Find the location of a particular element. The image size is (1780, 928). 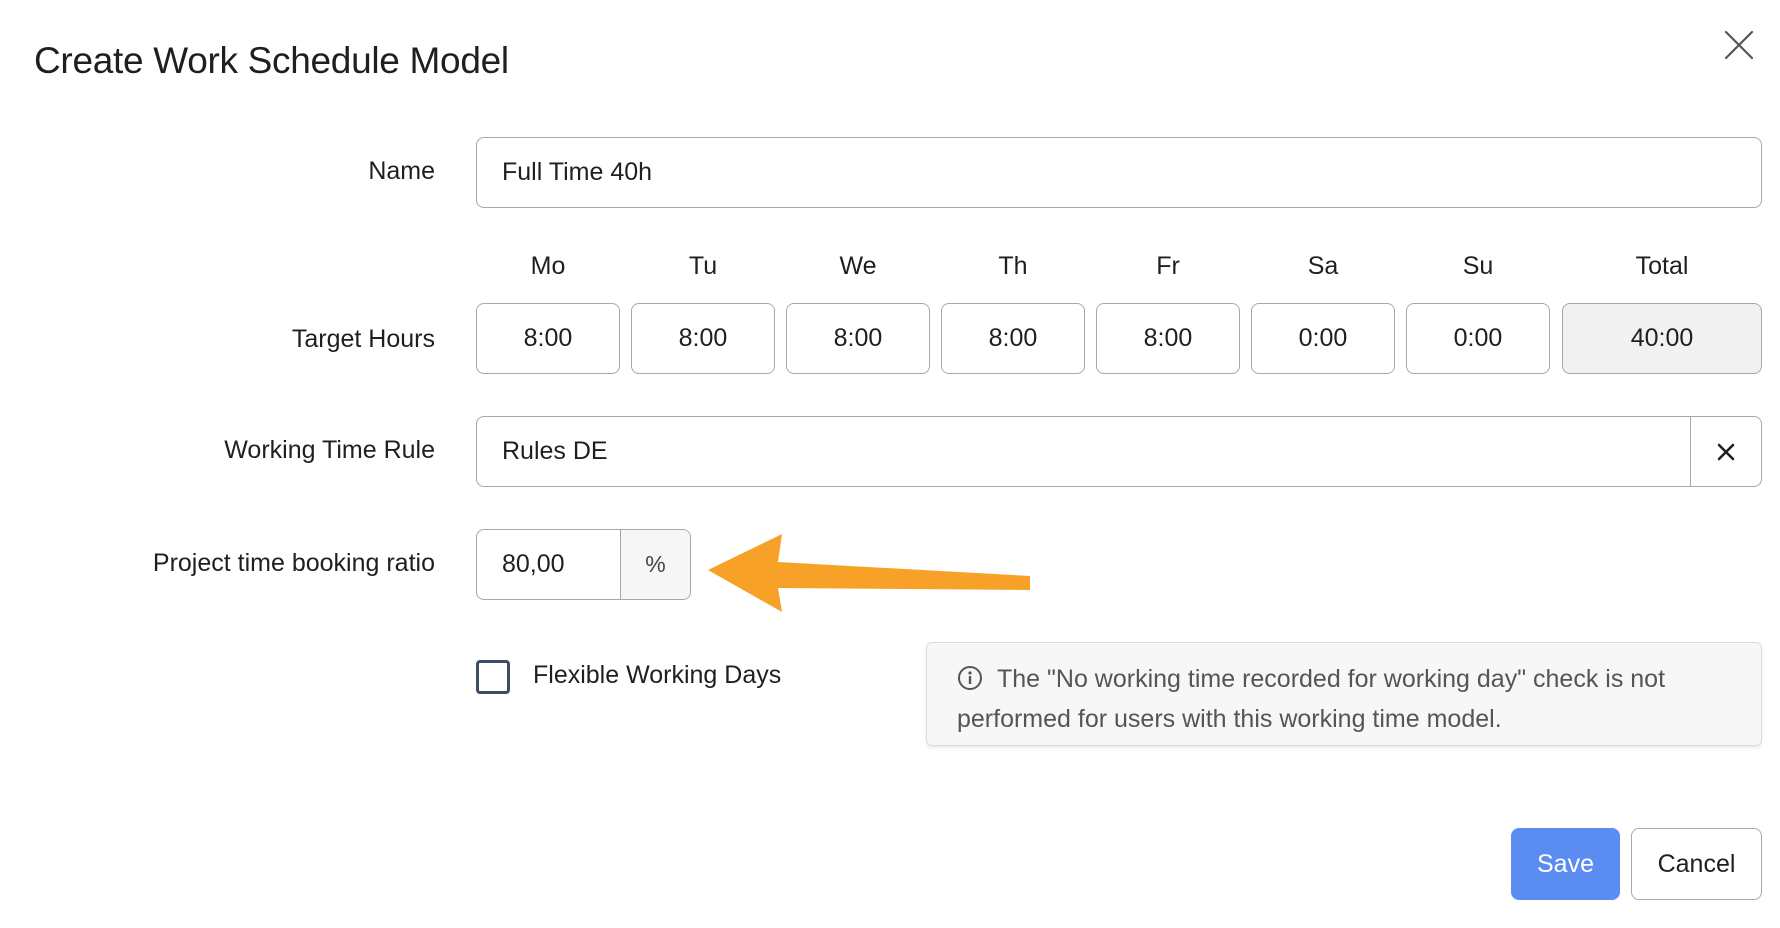

info-icon is located at coordinates (970, 678).